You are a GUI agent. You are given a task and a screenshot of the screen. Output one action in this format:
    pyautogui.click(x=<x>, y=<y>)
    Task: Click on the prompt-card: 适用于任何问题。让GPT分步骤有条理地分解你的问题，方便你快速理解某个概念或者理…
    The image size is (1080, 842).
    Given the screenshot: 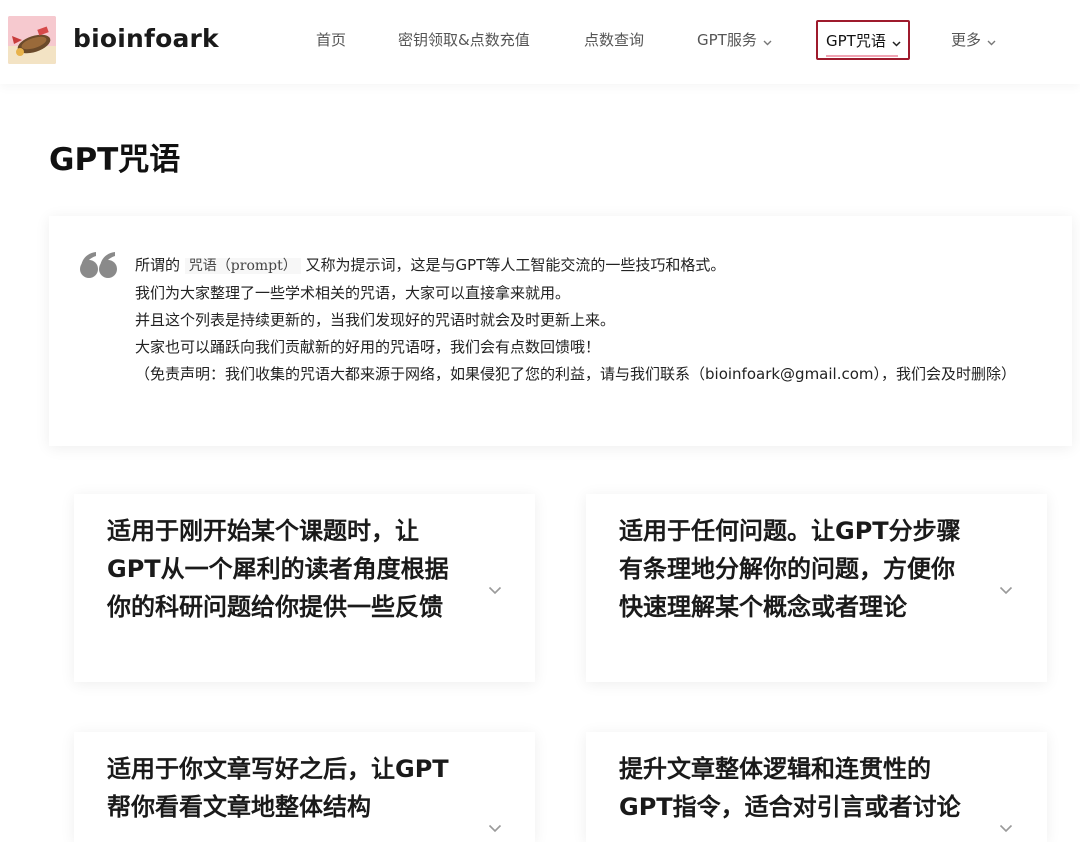 What is the action you would take?
    pyautogui.click(x=816, y=588)
    